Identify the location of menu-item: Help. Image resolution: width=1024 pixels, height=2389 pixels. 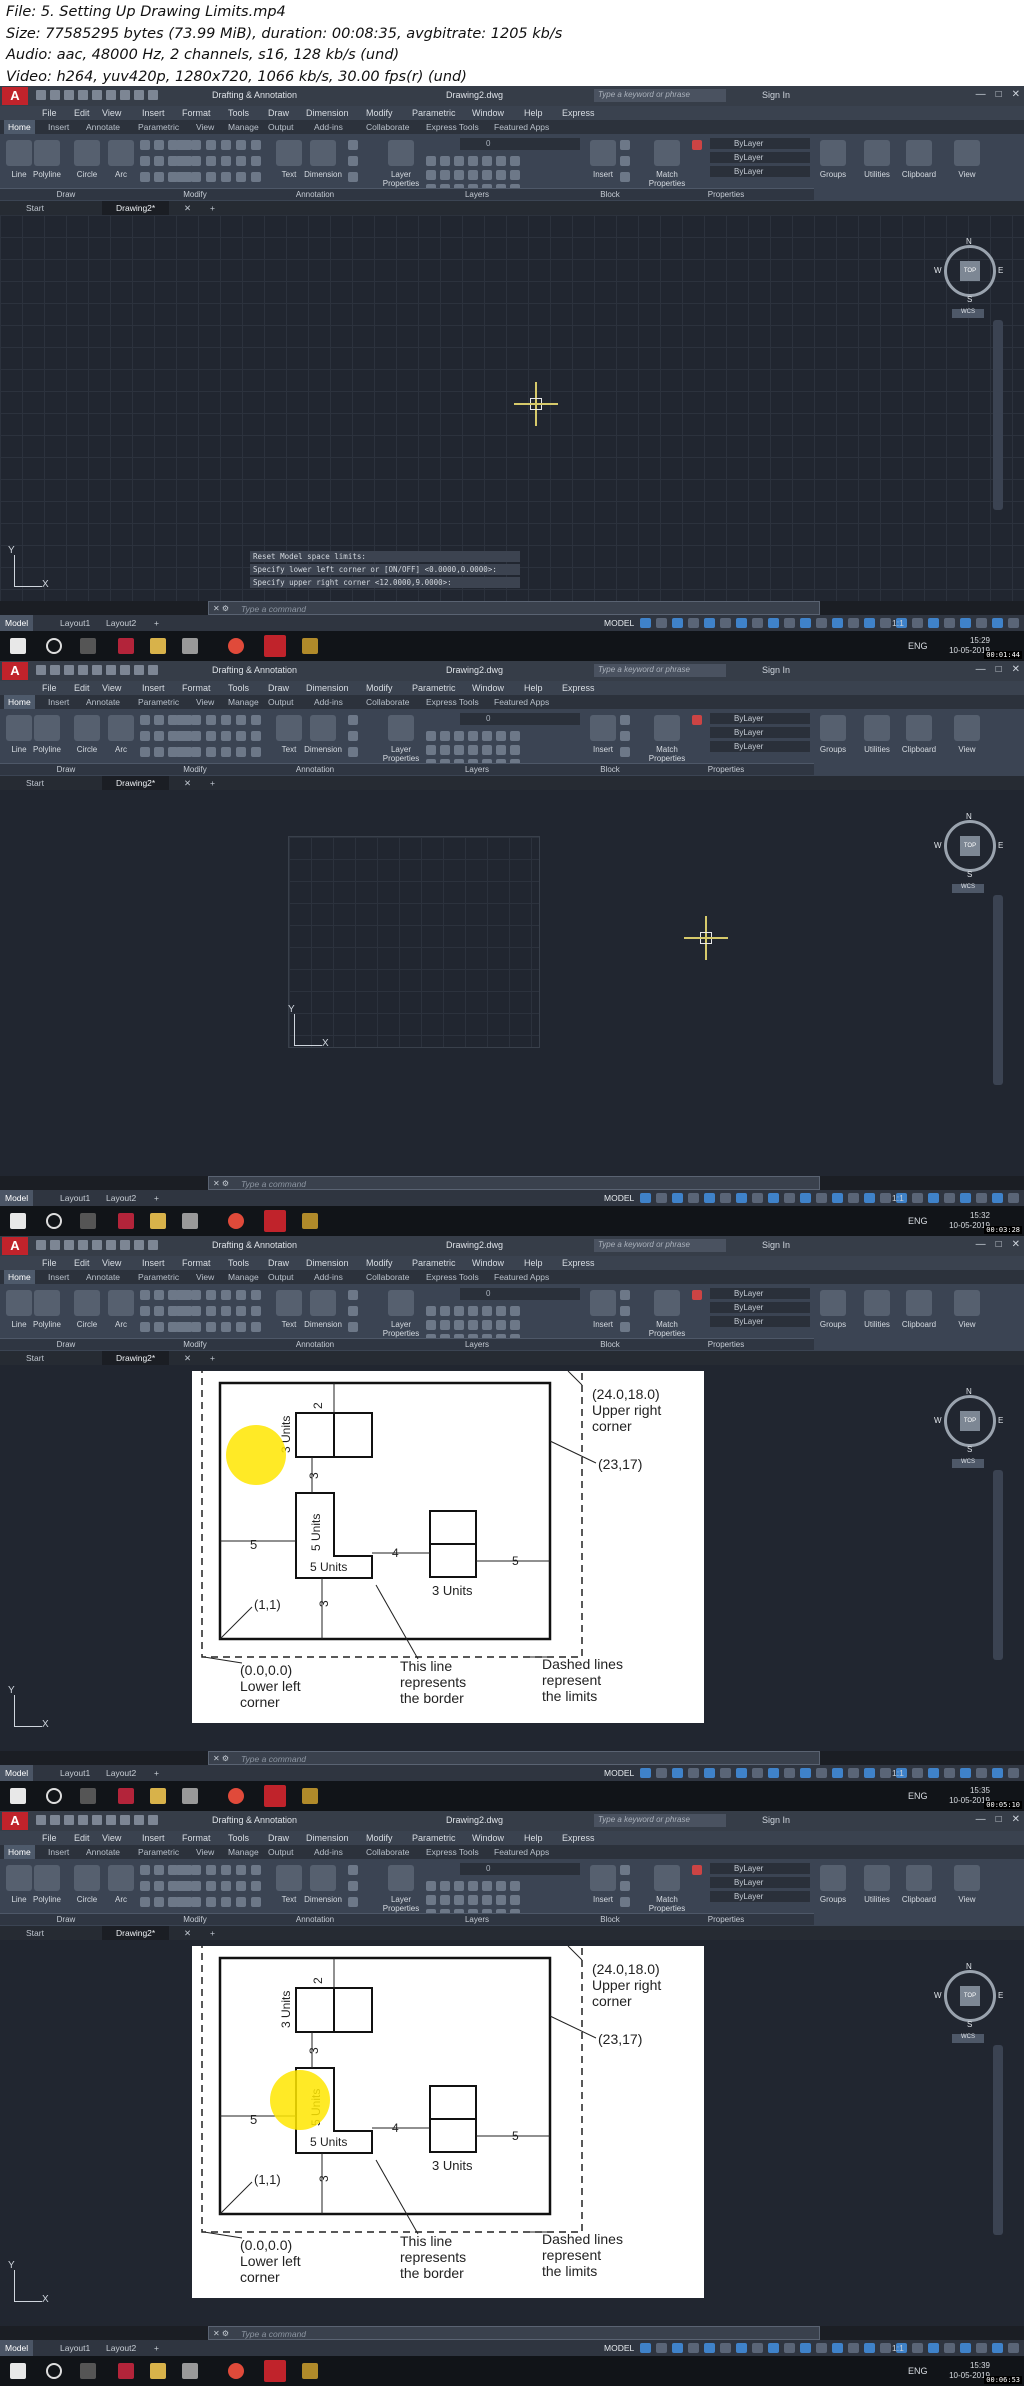
(533, 688).